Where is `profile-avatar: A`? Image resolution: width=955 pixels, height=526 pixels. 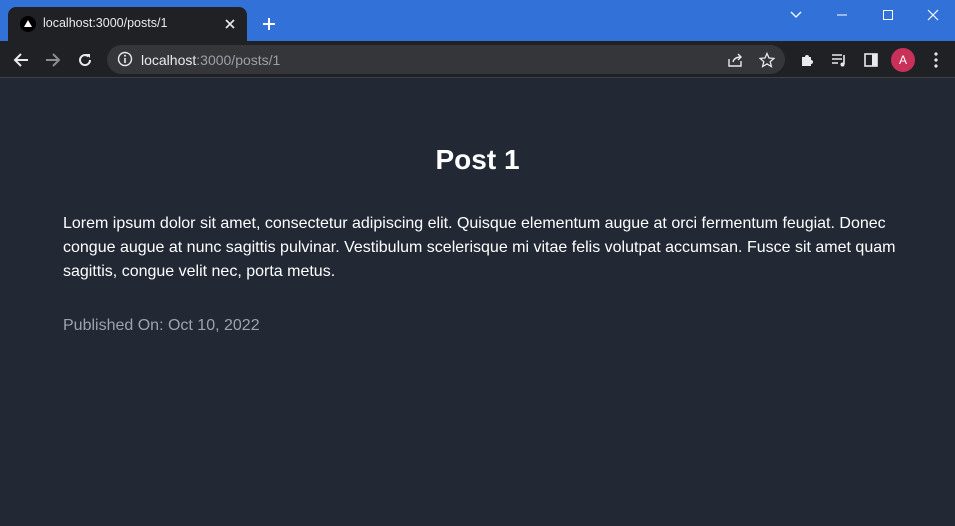
profile-avatar: A is located at coordinates (903, 60).